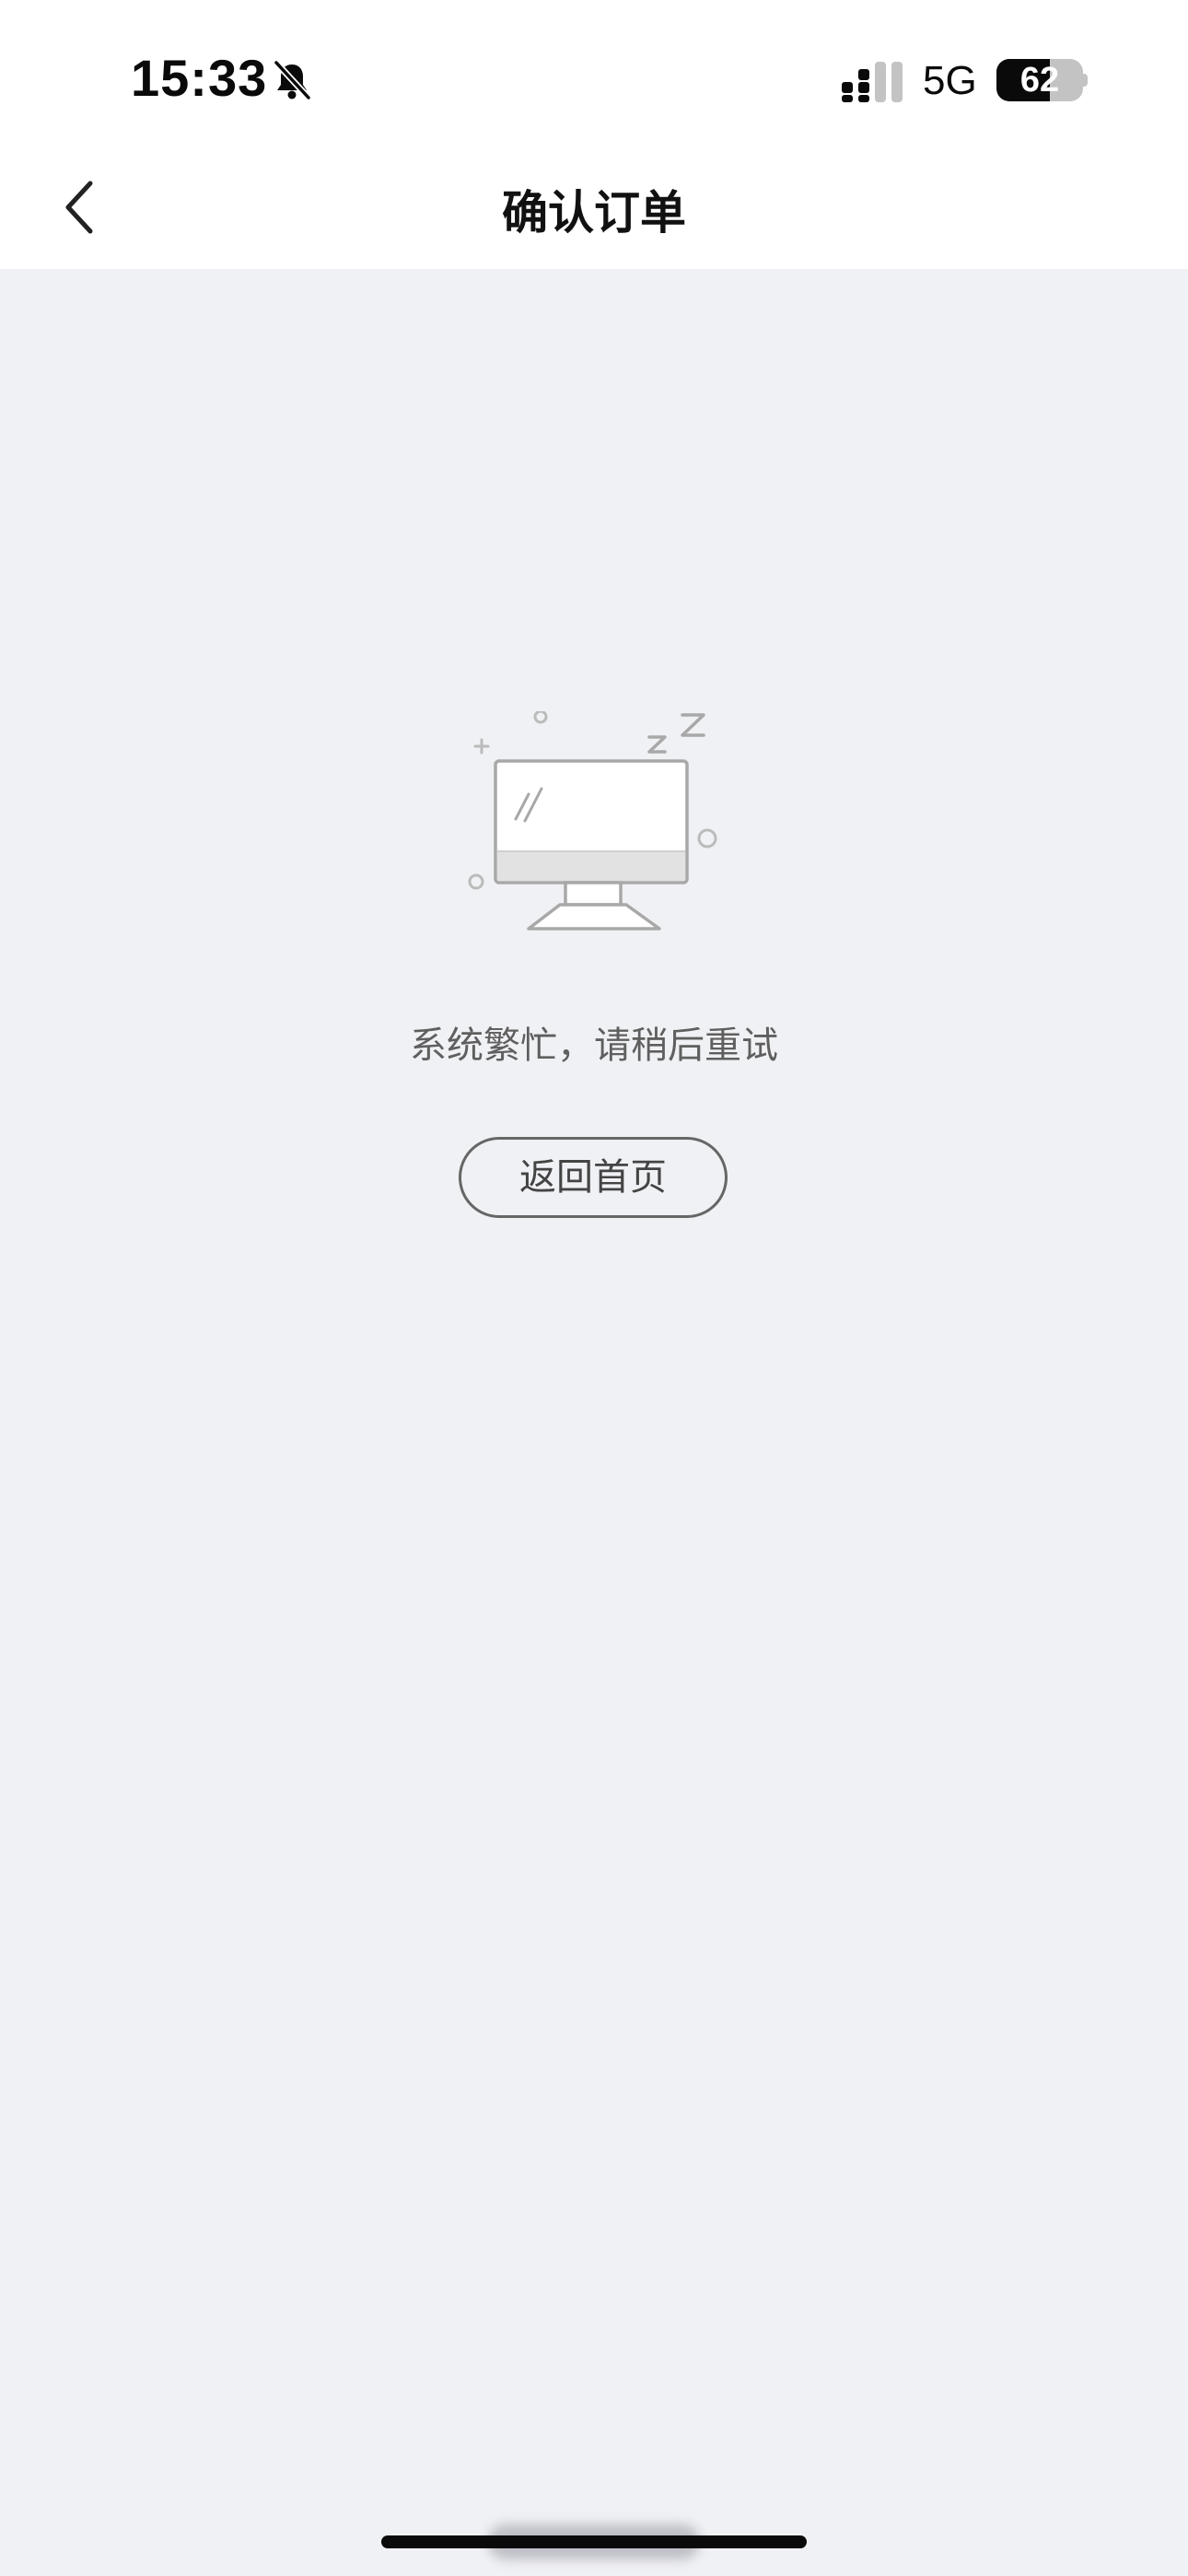 The height and width of the screenshot is (2576, 1188). What do you see at coordinates (199, 78) in the screenshot?
I see `status-time: 15:33` at bounding box center [199, 78].